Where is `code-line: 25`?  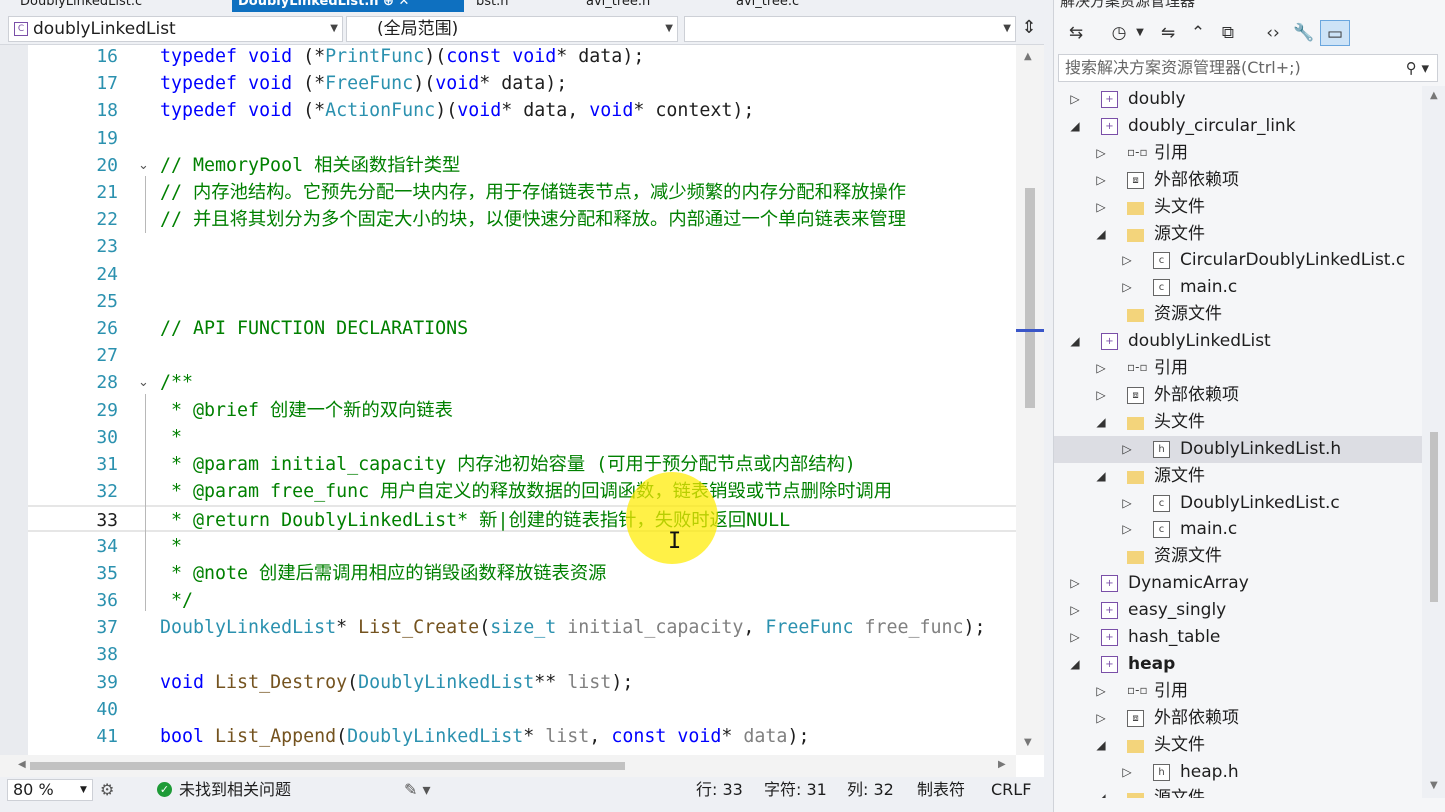 code-line: 25 is located at coordinates (522, 301).